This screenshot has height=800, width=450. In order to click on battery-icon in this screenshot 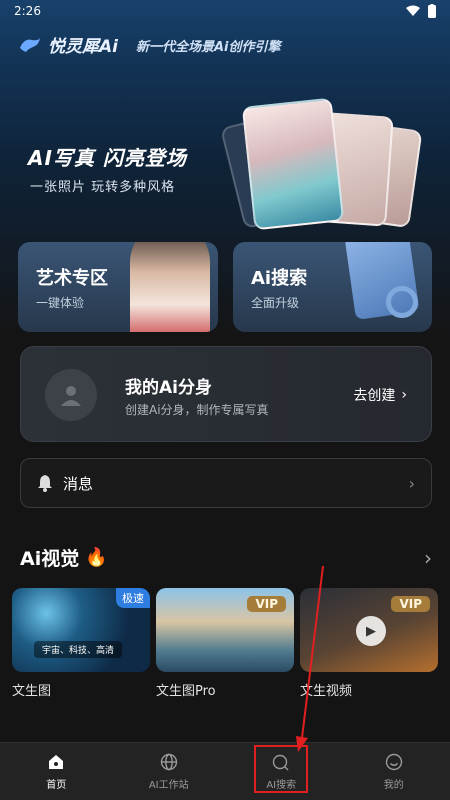, I will do `click(432, 11)`.